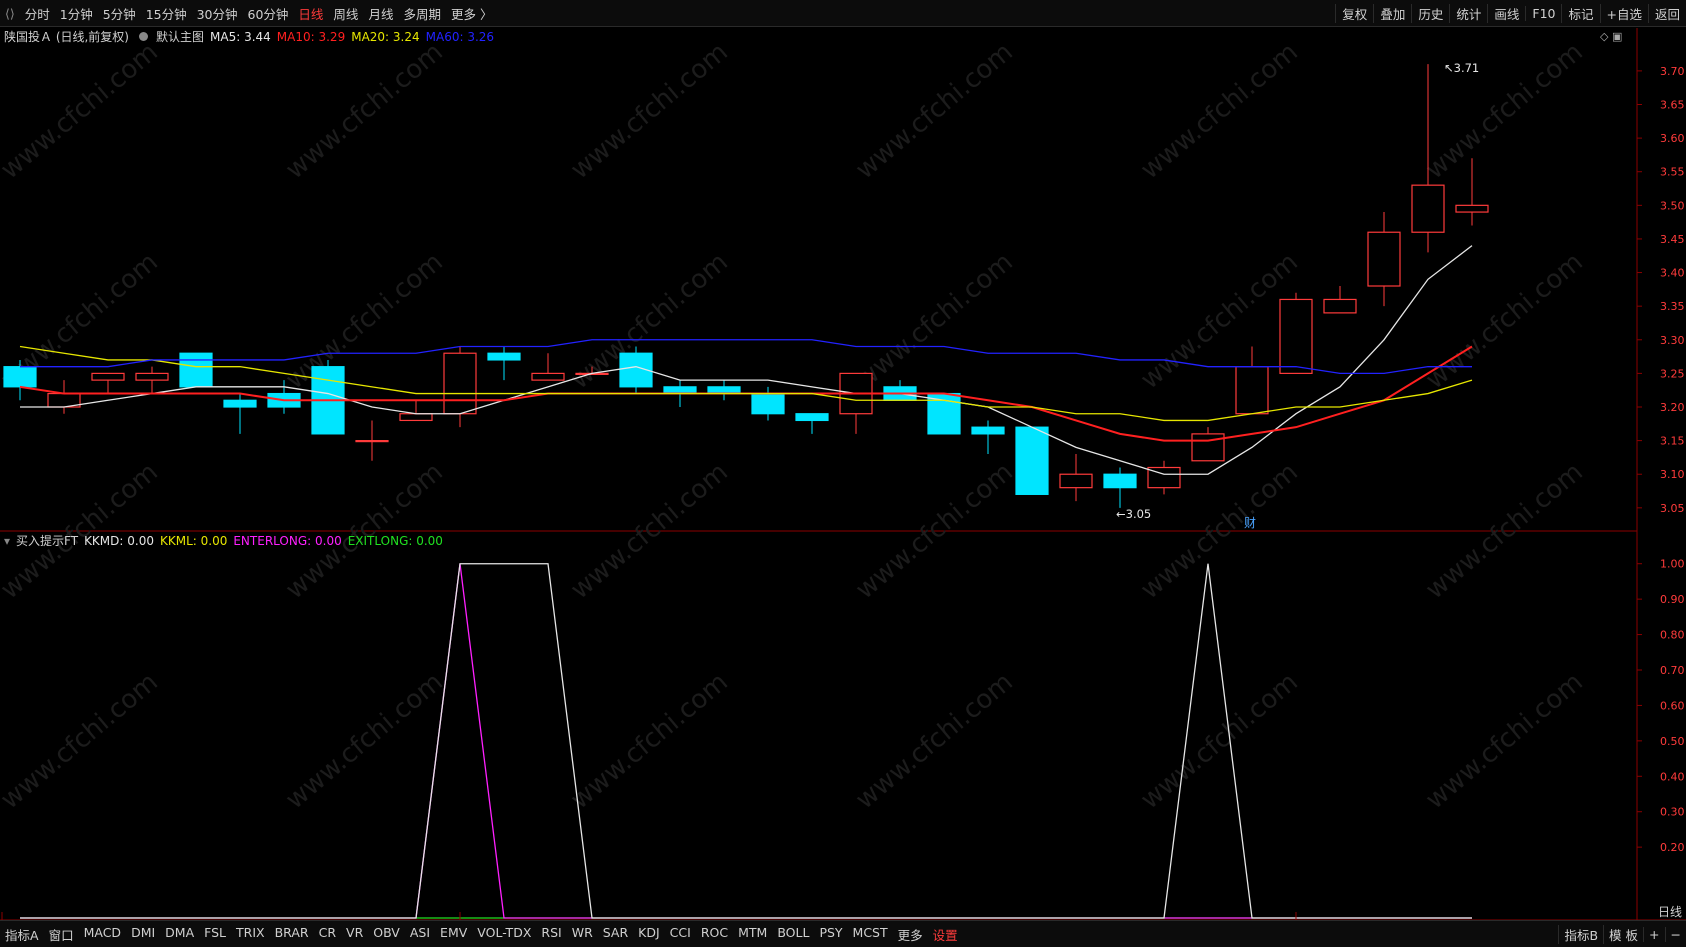  What do you see at coordinates (649, 934) in the screenshot?
I see `indicator-tab-17: KDJ` at bounding box center [649, 934].